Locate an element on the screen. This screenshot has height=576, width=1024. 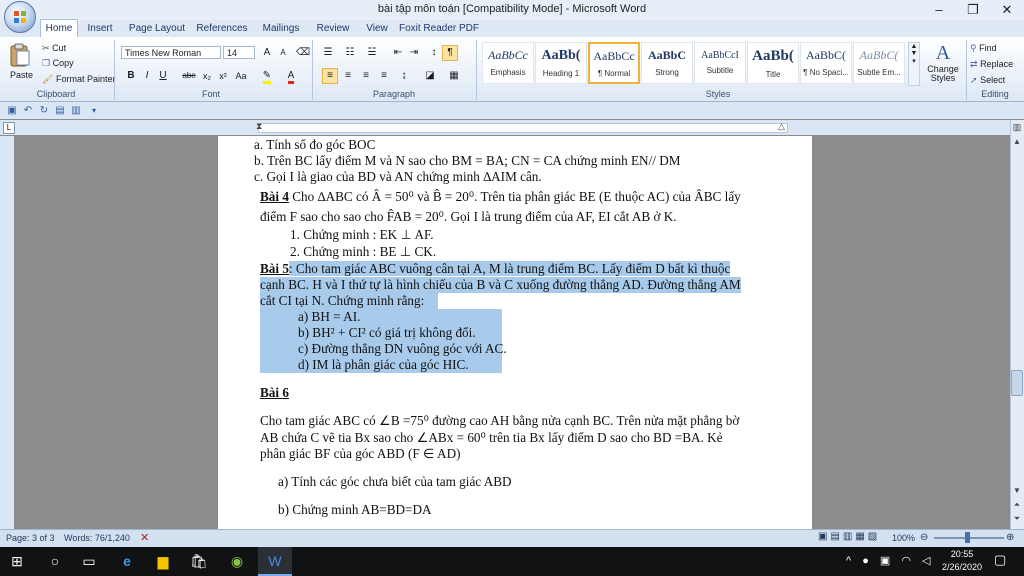
redo-icon: ↻ is located at coordinates (44, 111).